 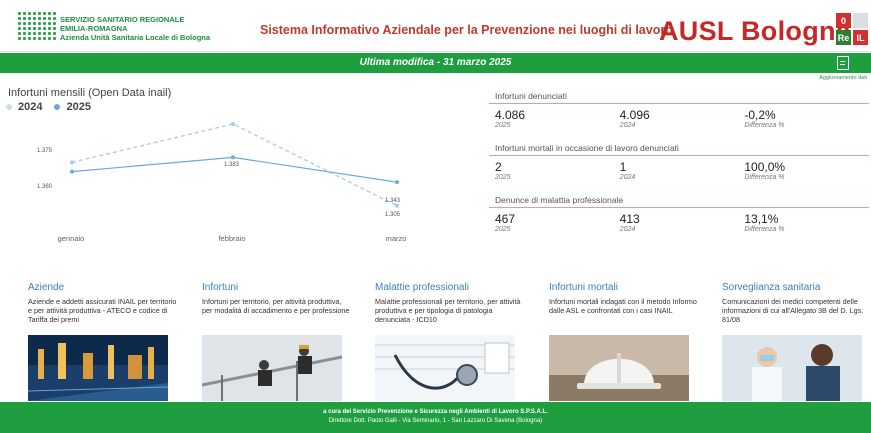 I want to click on x-tick-label: febbraio, so click(x=231, y=238).